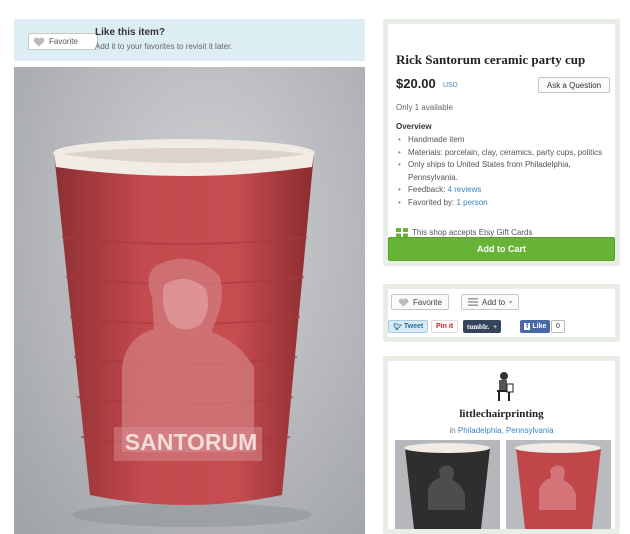 The image size is (630, 534). Describe the element at coordinates (539, 326) in the screenshot. I see `like-label: Like` at that location.